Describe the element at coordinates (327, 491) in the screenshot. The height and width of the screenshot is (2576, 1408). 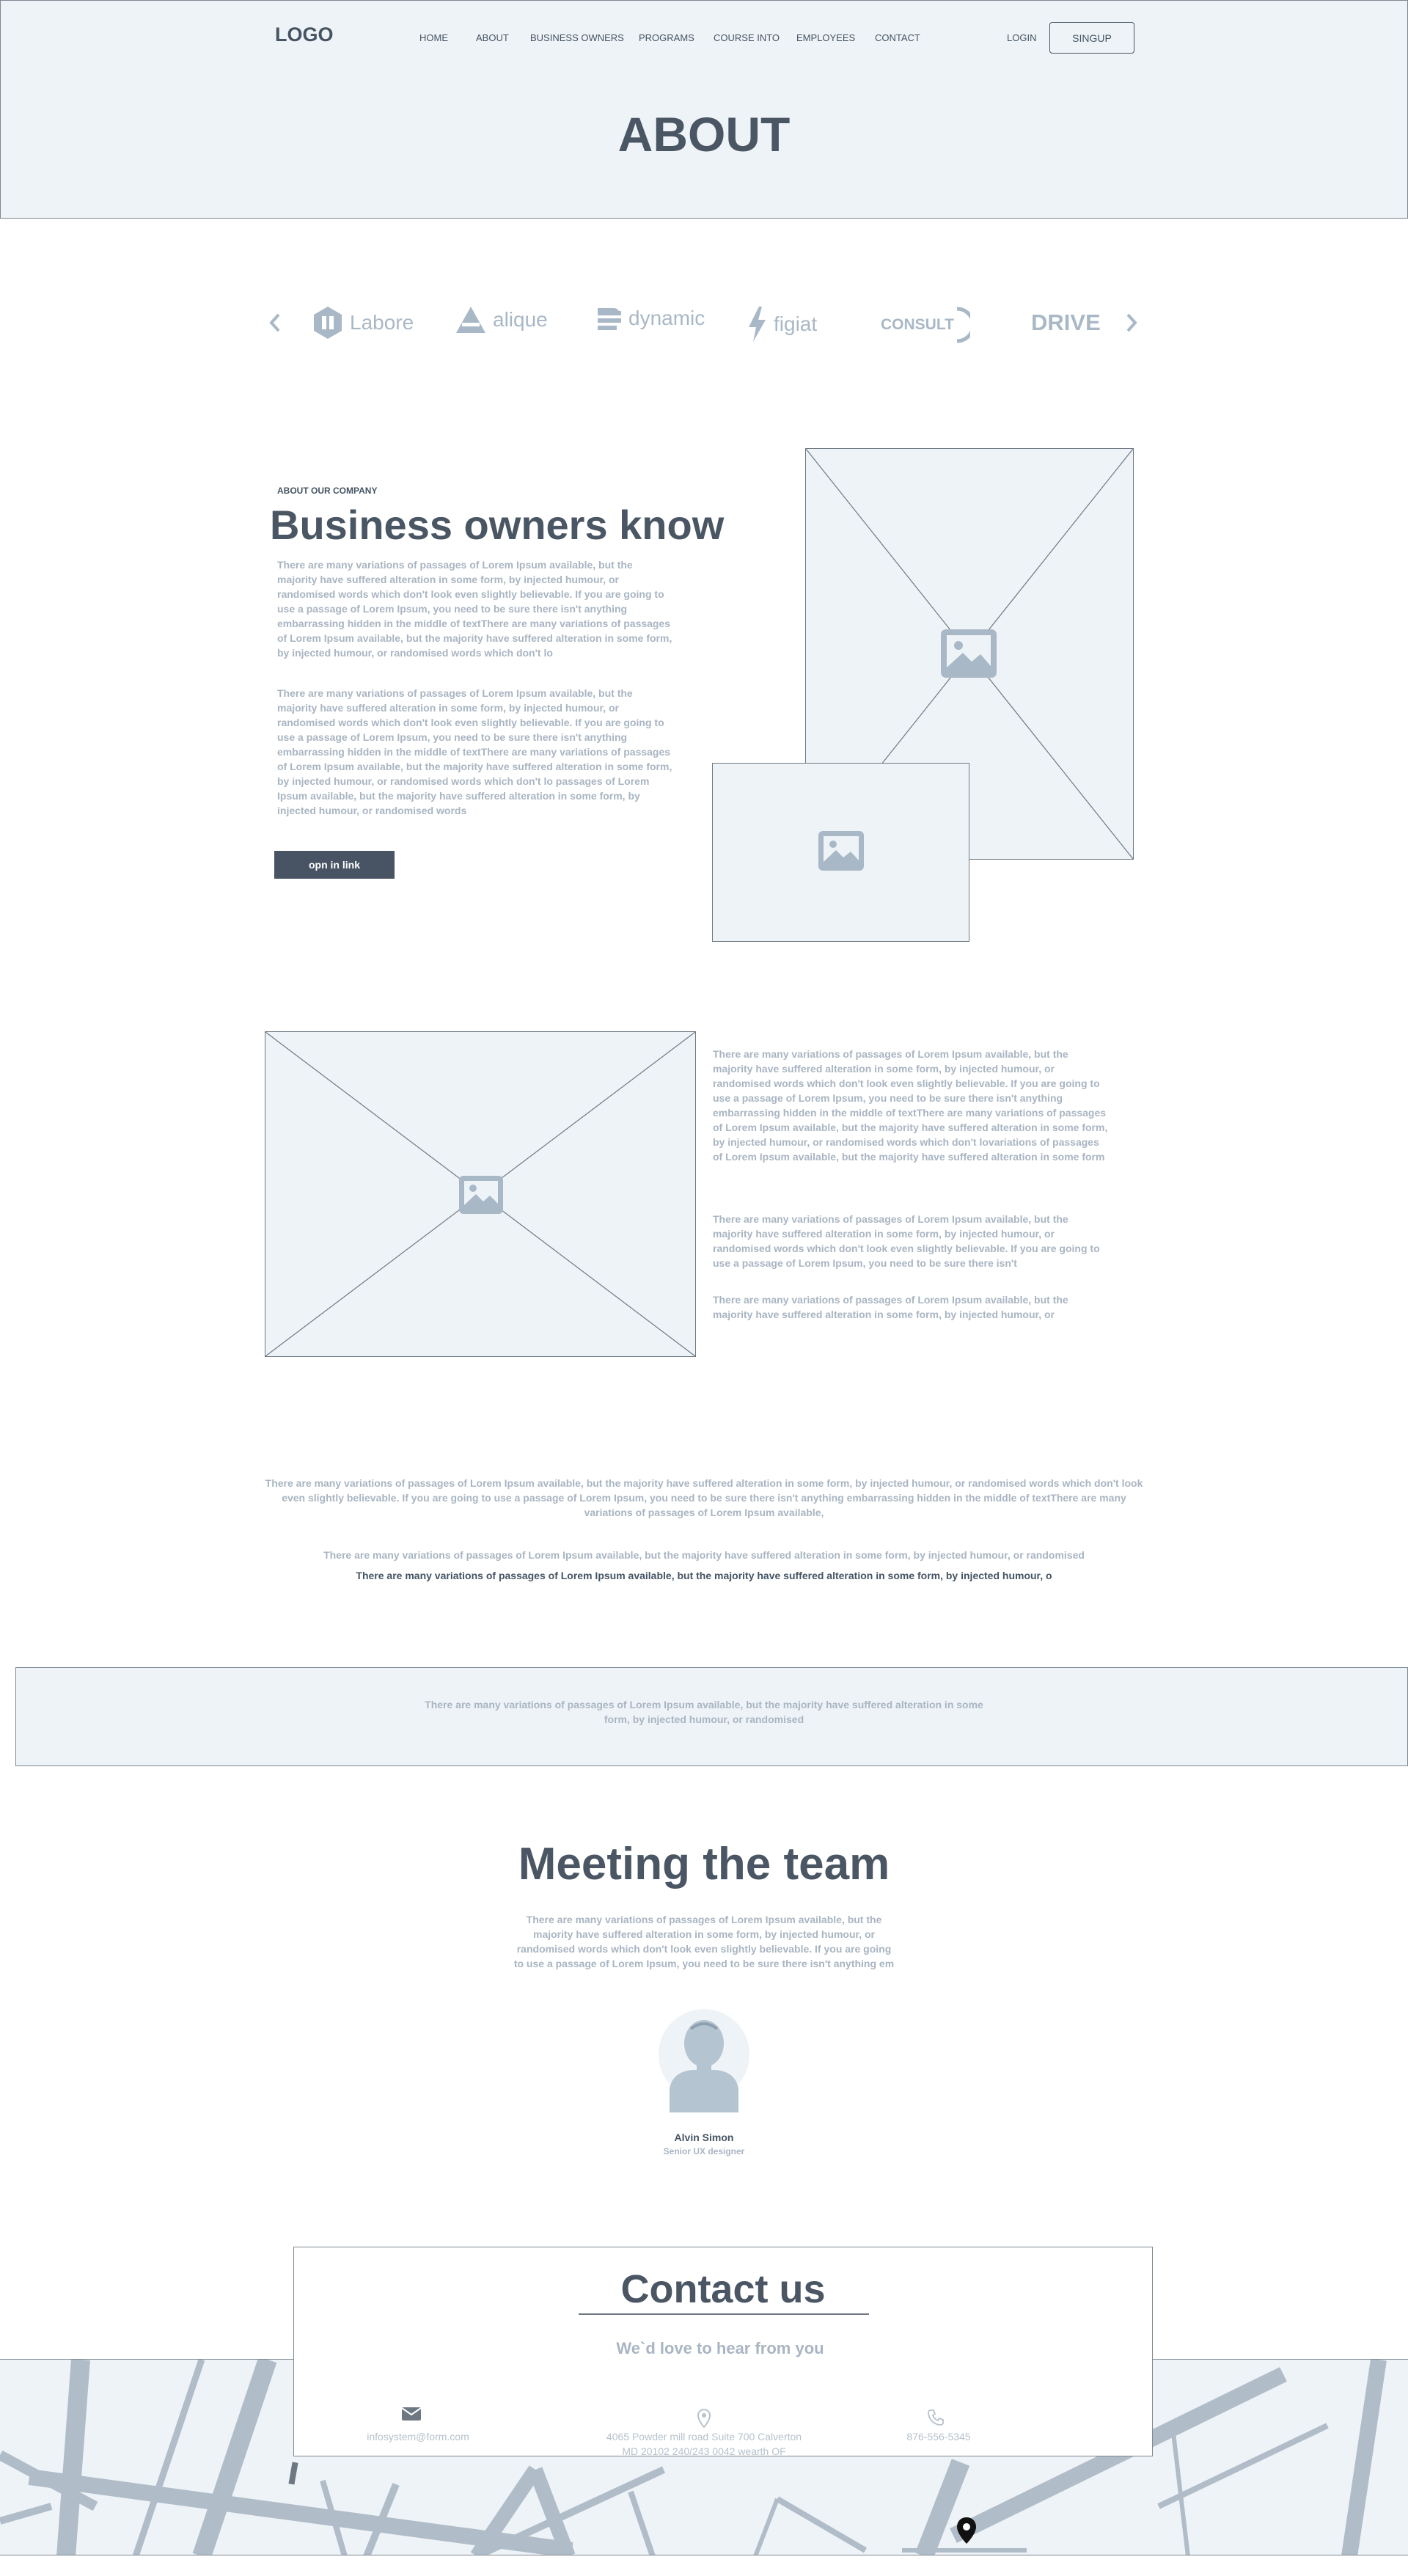
I see `about-kicker: ABOUT OUR COMPANY` at that location.